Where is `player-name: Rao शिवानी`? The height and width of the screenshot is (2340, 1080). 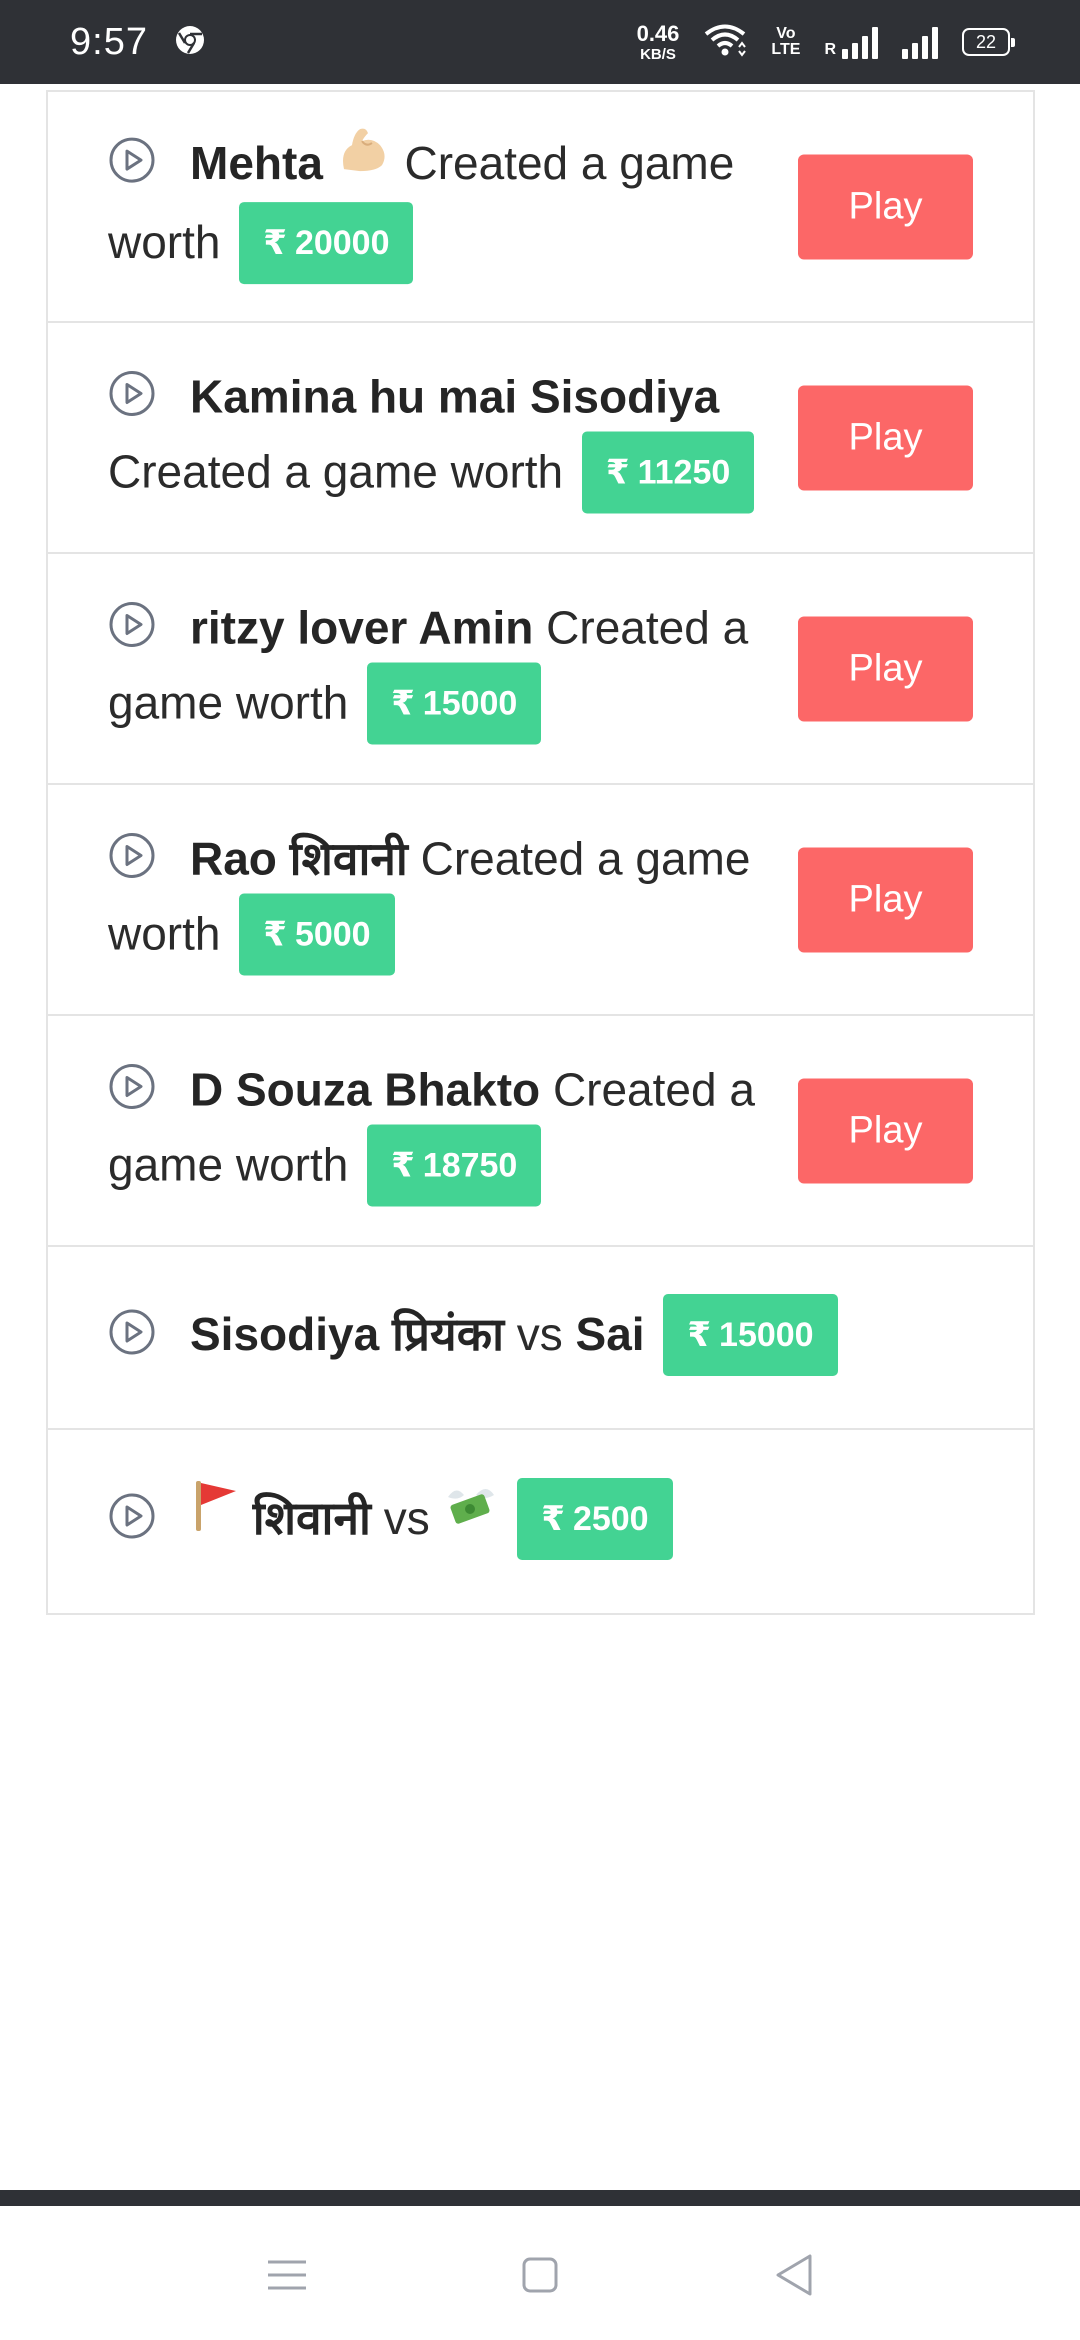 player-name: Rao शिवानी is located at coordinates (299, 858).